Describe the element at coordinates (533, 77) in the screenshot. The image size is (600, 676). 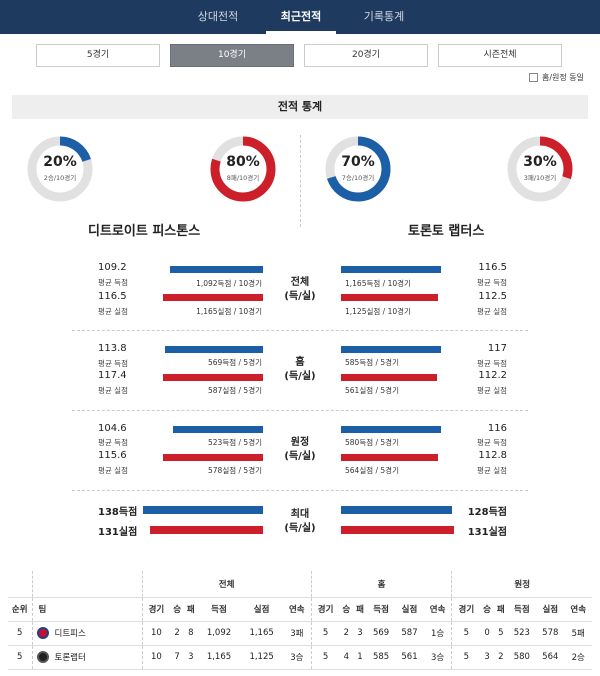
I see `home-away-checkbox` at that location.